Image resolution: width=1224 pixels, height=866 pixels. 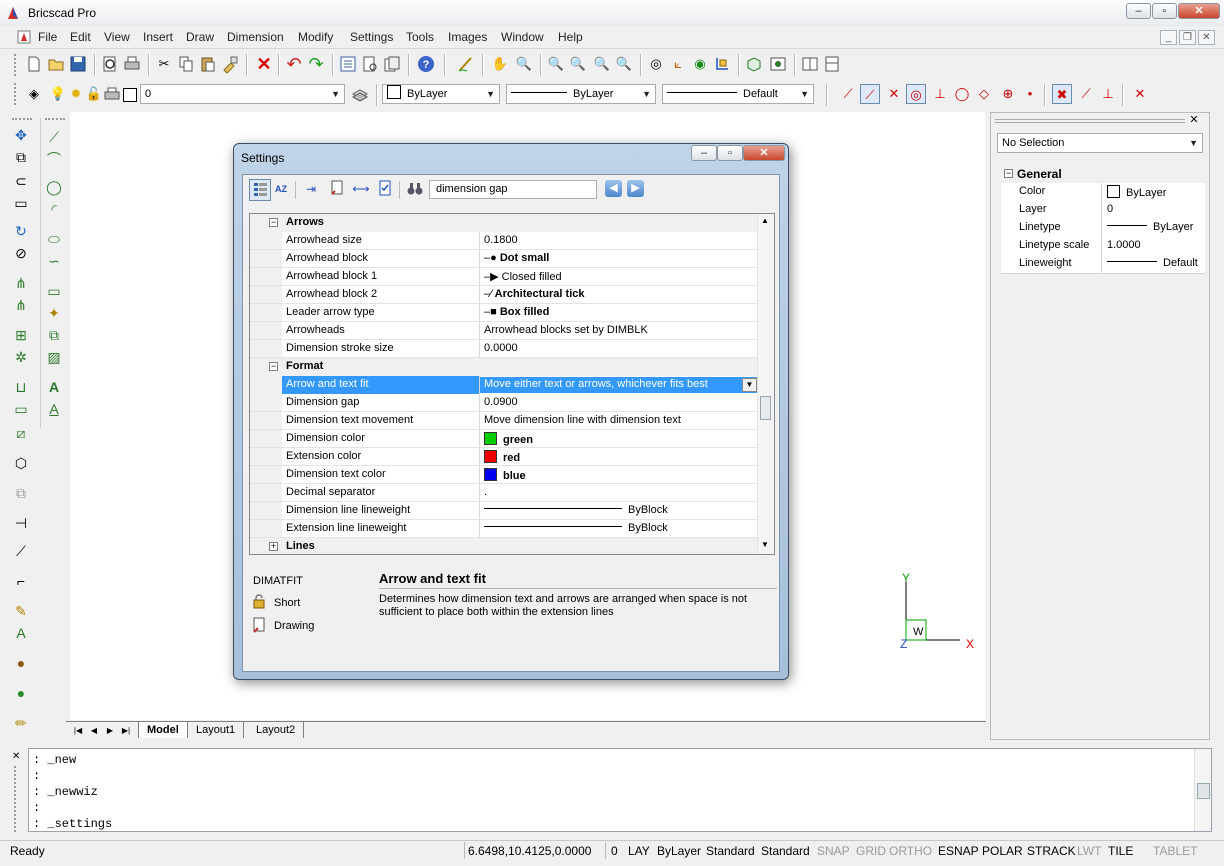 I want to click on point-icon: ✦, so click(x=54, y=313).